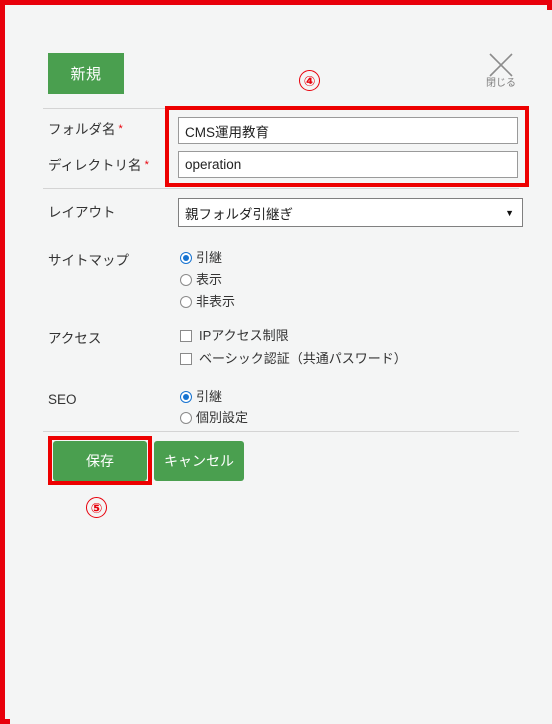 The height and width of the screenshot is (724, 552). I want to click on sitemap-option-show: 表示, so click(201, 279).